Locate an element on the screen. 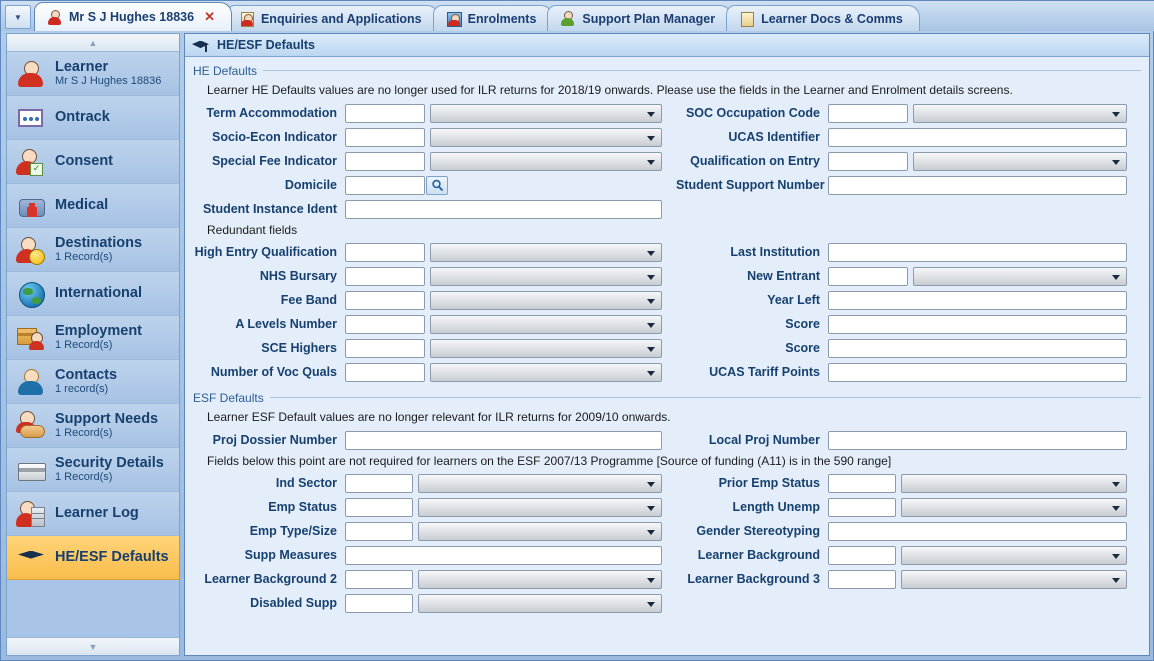 This screenshot has width=1154, height=661. sidebar-scroll-up-button: ▲ is located at coordinates (93, 43).